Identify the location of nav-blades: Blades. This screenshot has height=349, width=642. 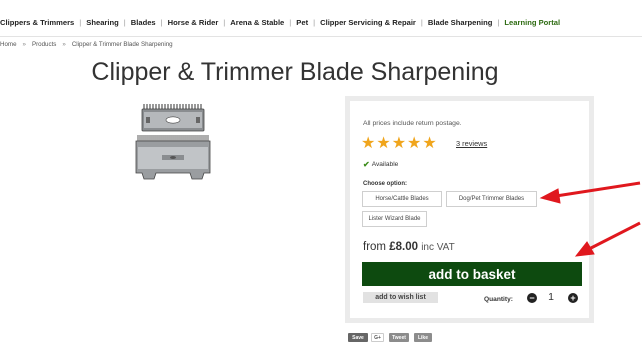
(143, 22).